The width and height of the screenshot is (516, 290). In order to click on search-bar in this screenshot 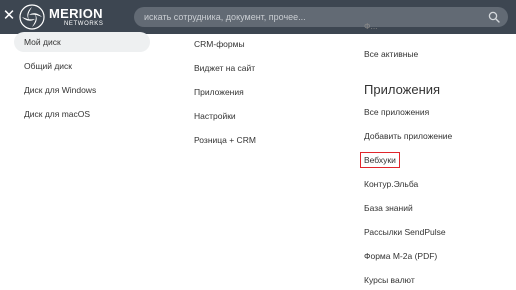, I will do `click(321, 17)`.